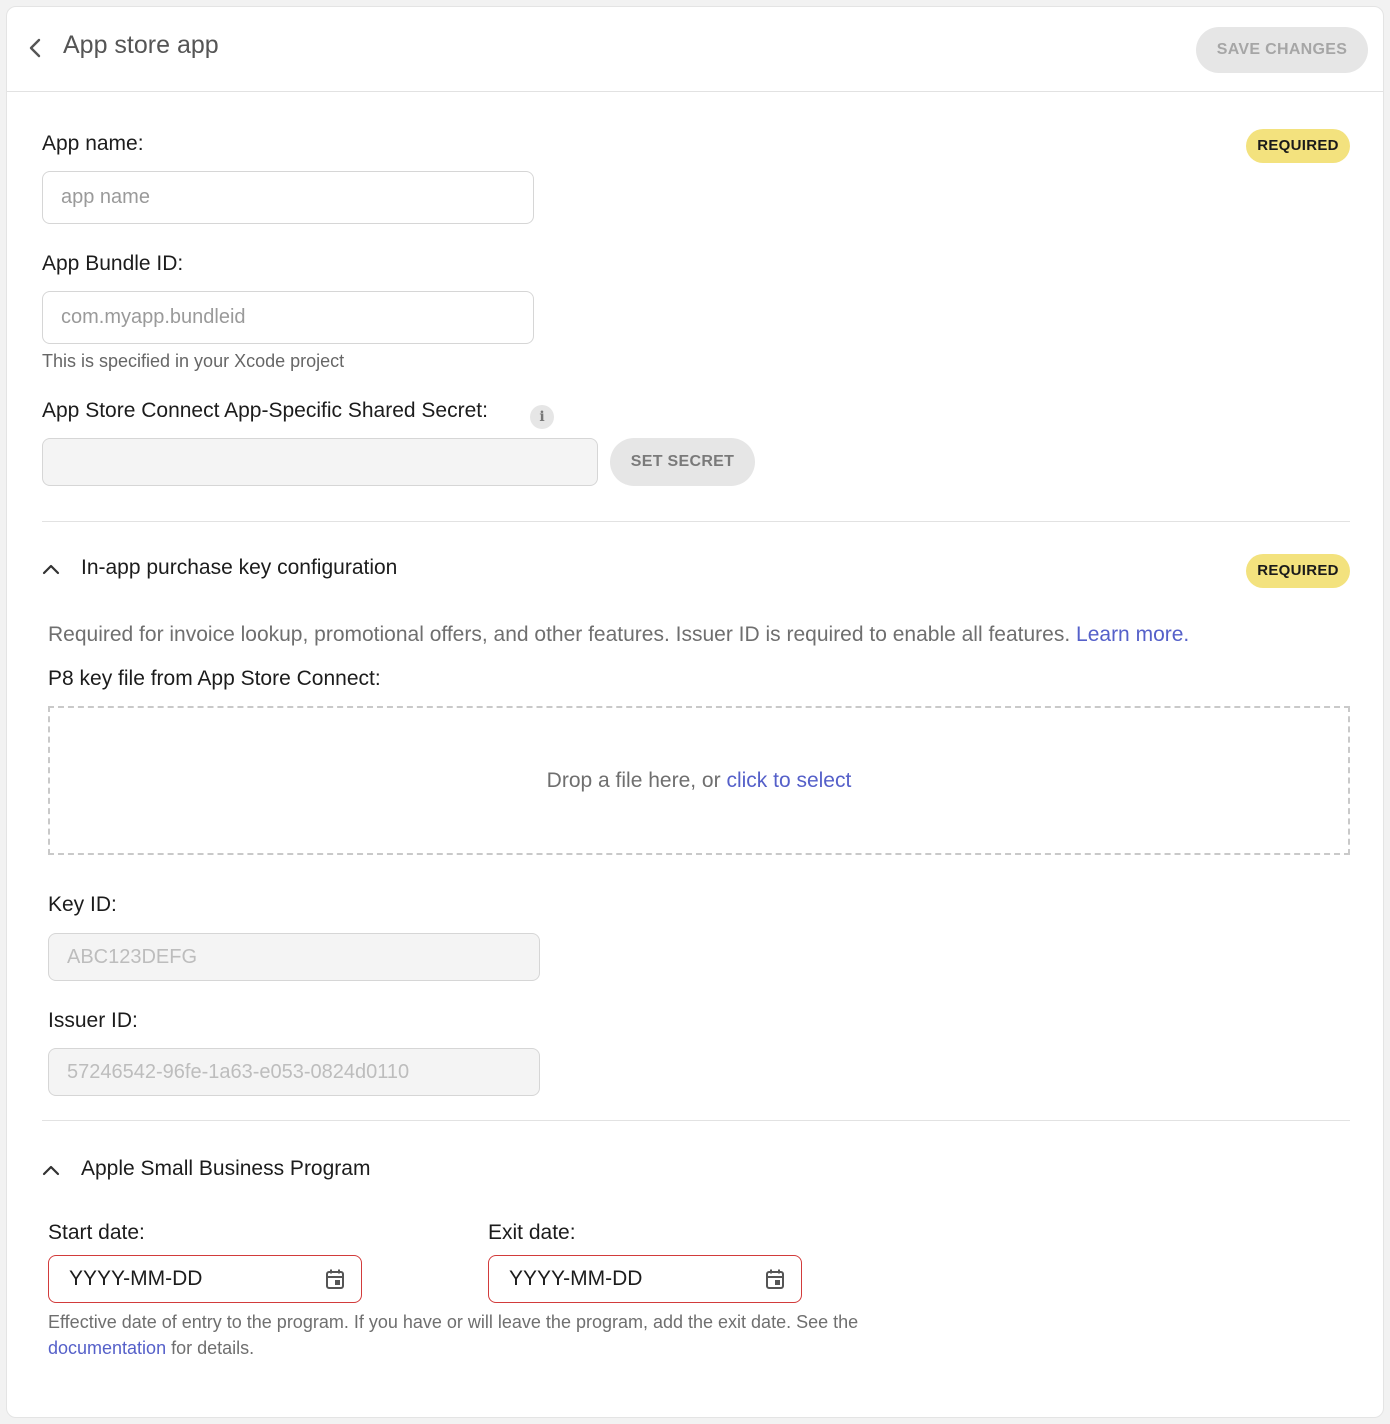 This screenshot has width=1390, height=1424. I want to click on learn-more-link: Learn more., so click(1132, 634).